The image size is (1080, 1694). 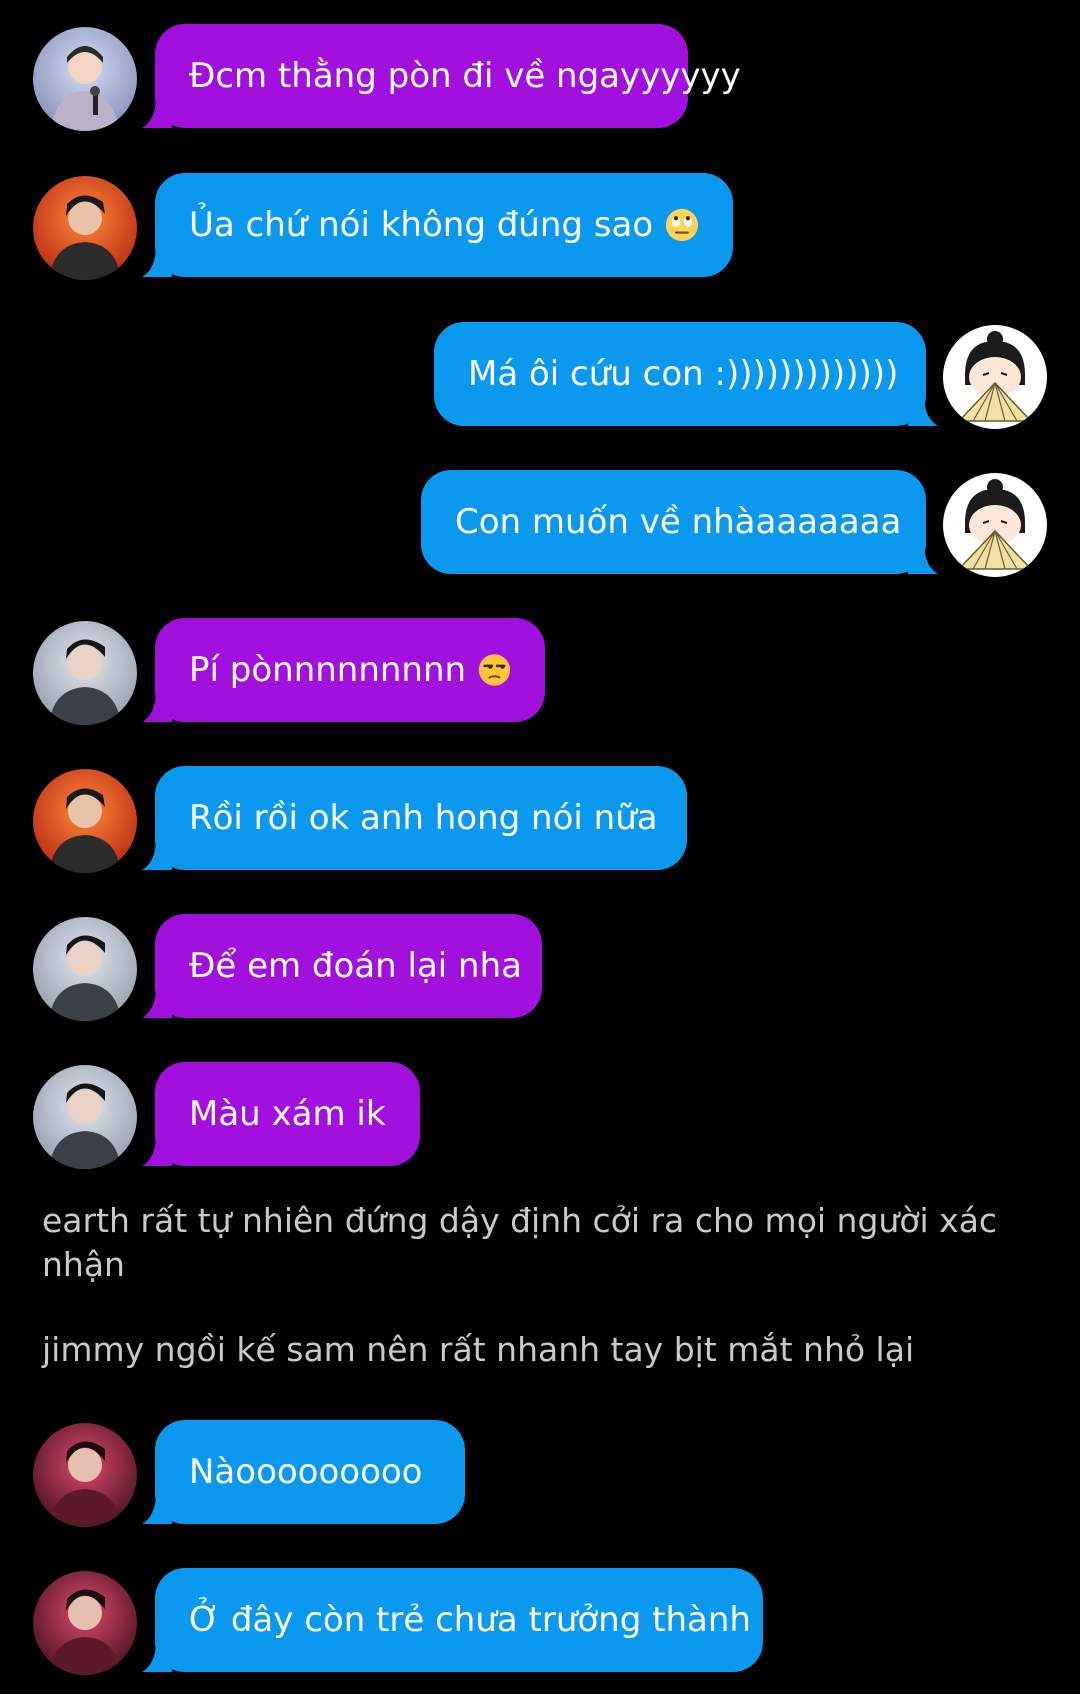 I want to click on message-text: Đcm thằng pòn đi về ngayyyyyy, so click(x=465, y=76).